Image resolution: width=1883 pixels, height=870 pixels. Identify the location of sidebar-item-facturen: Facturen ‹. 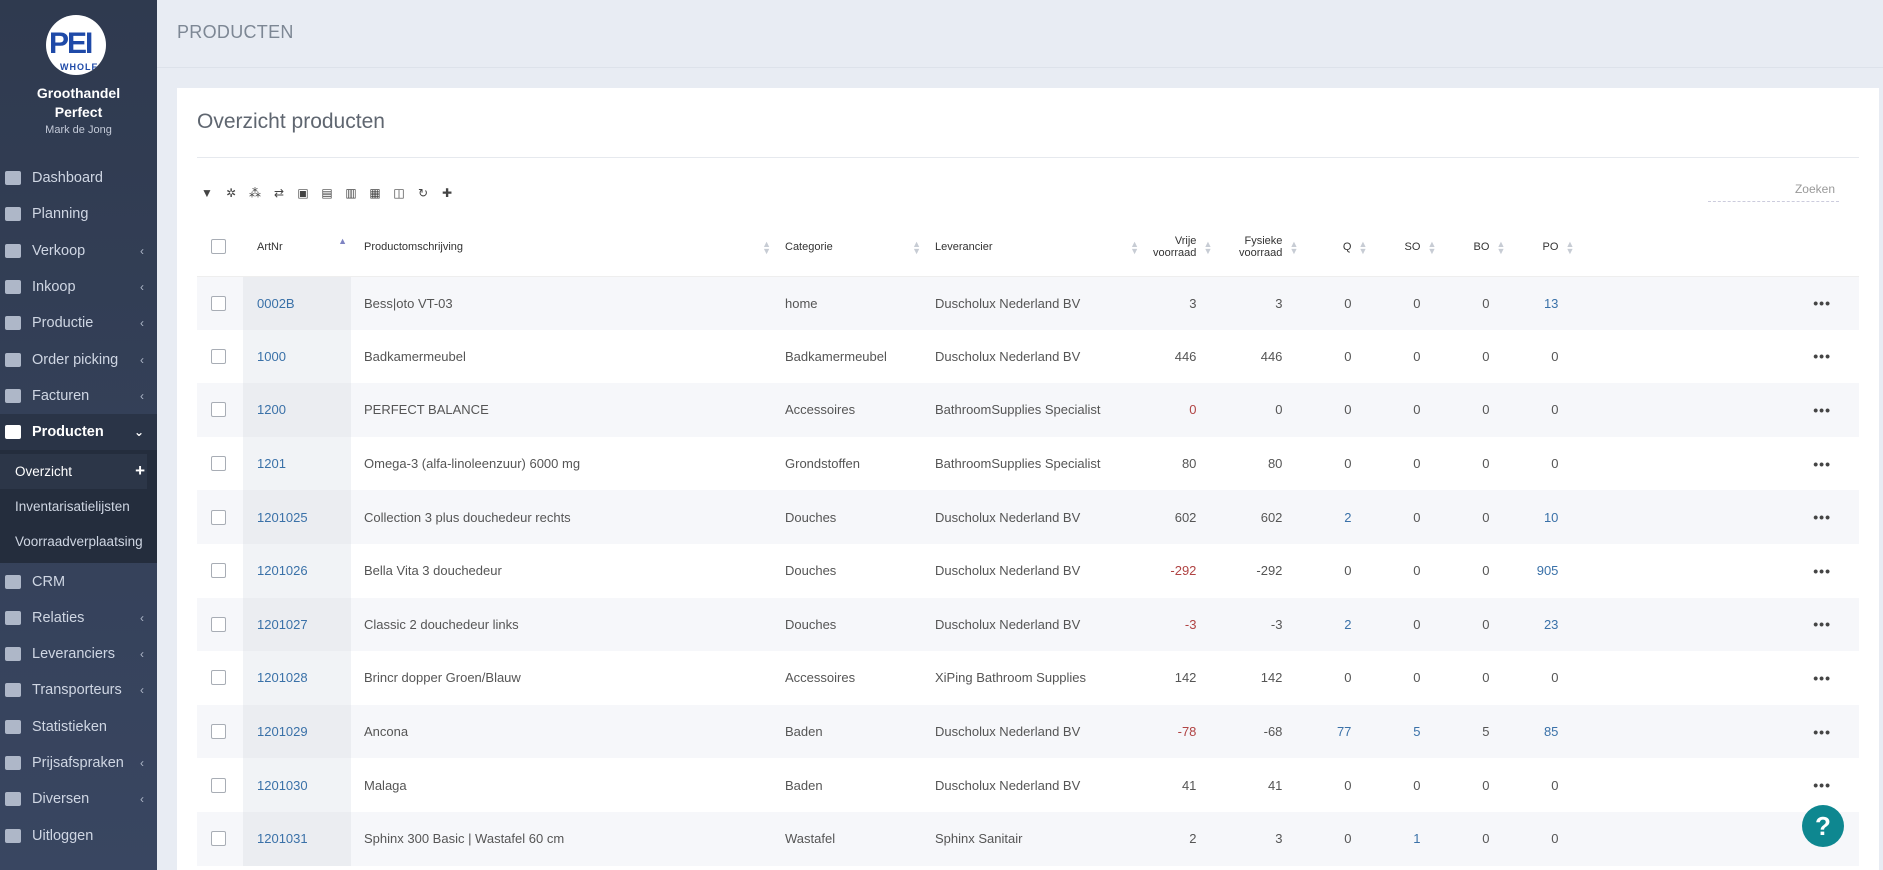
(78, 396).